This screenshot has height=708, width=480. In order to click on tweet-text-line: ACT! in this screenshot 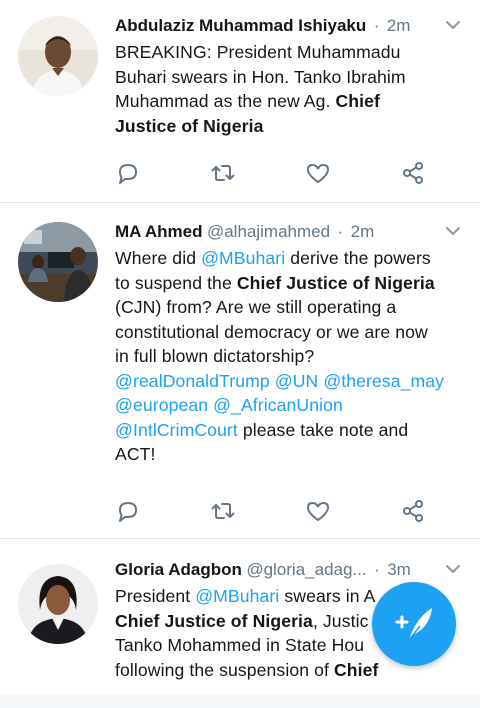, I will do `click(290, 454)`.